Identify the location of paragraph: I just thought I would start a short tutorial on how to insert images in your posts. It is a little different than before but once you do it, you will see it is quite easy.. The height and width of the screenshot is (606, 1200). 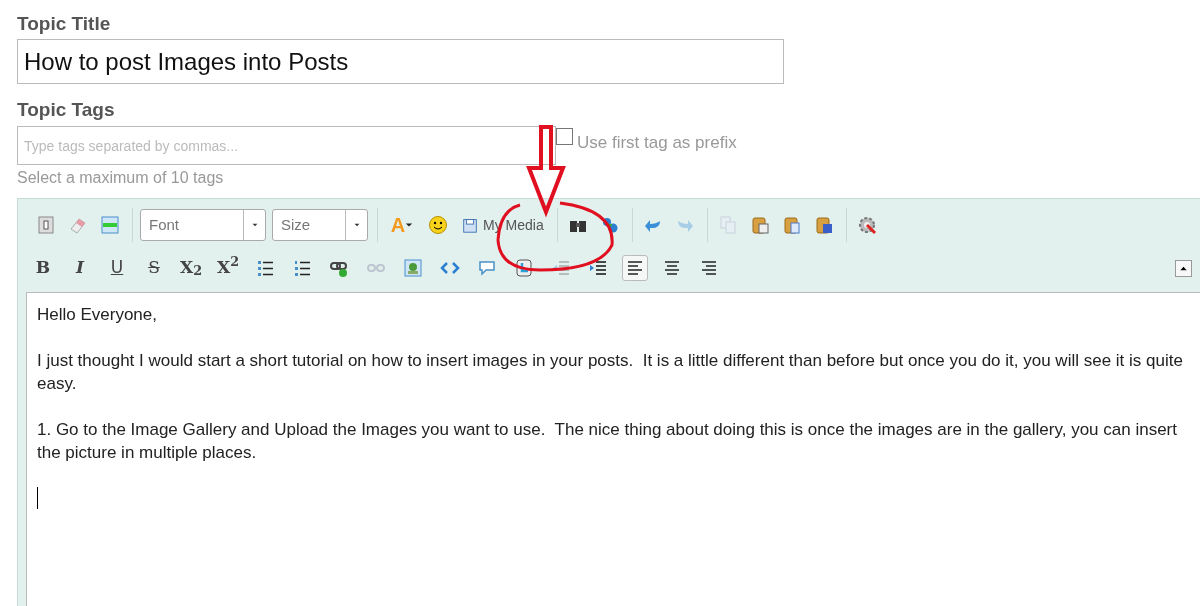
(610, 372).